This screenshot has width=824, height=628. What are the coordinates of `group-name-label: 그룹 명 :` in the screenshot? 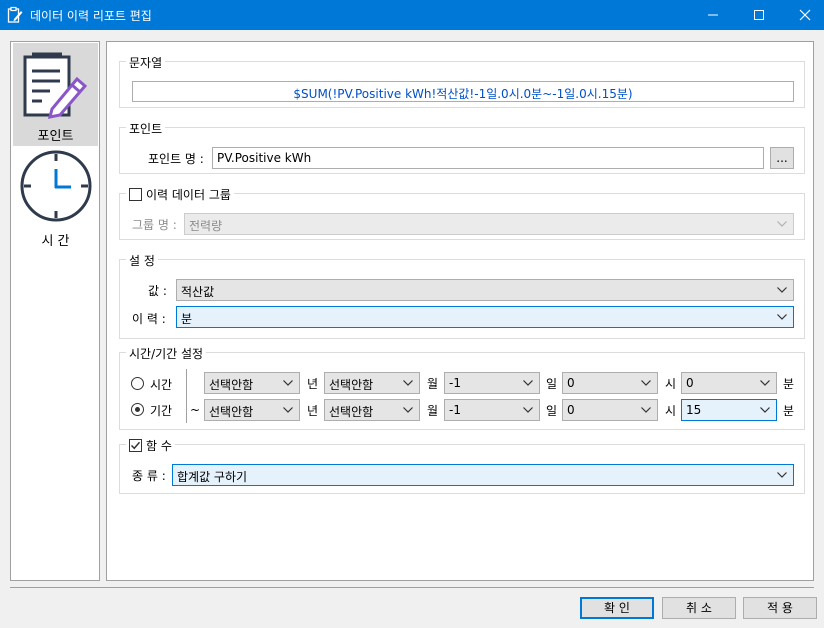 It's located at (154, 225).